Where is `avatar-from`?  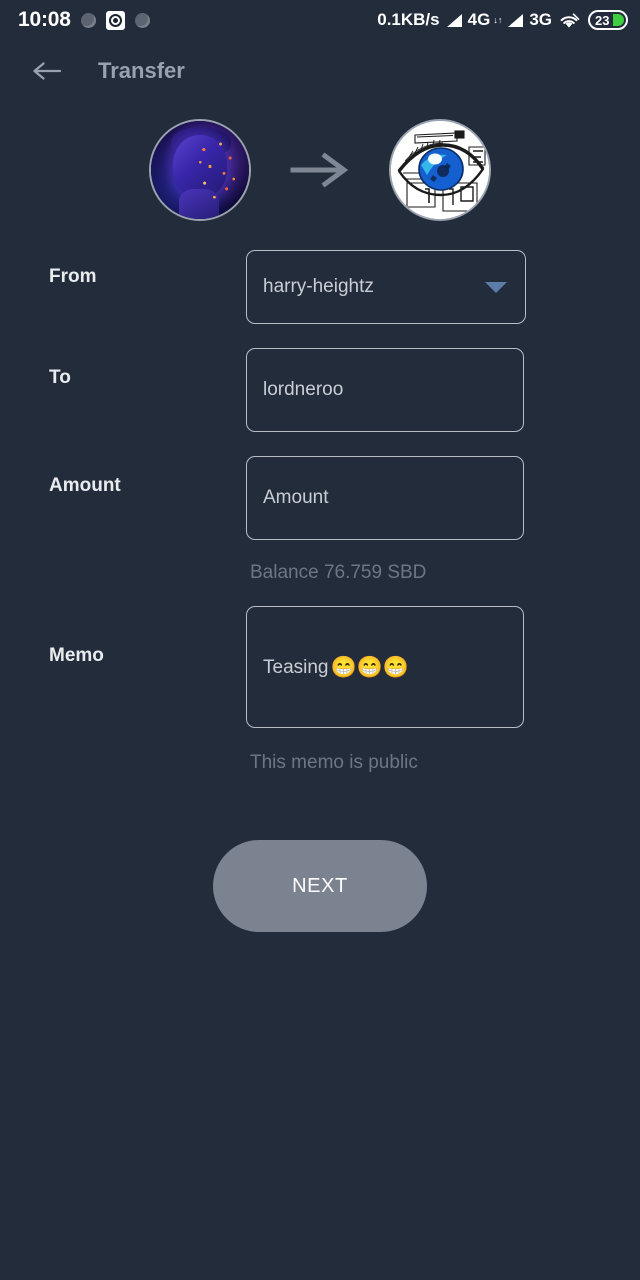 avatar-from is located at coordinates (200, 170).